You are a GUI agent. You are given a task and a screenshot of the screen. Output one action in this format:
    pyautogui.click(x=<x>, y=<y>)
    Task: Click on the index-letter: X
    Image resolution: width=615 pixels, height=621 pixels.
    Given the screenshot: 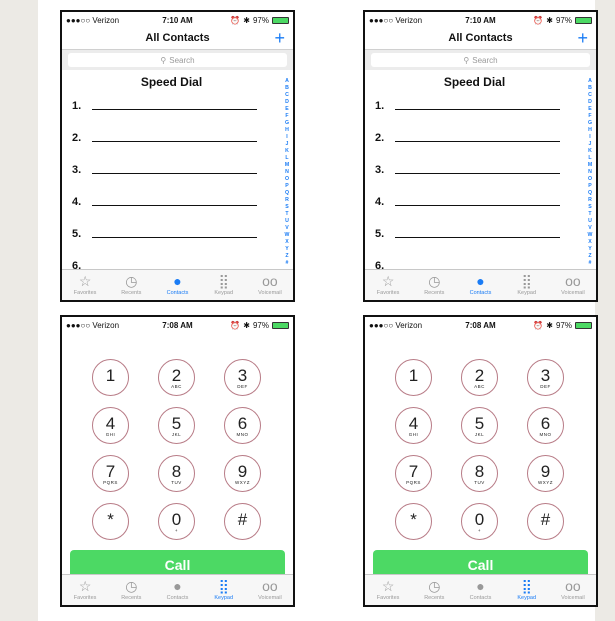 What is the action you would take?
    pyautogui.click(x=287, y=242)
    